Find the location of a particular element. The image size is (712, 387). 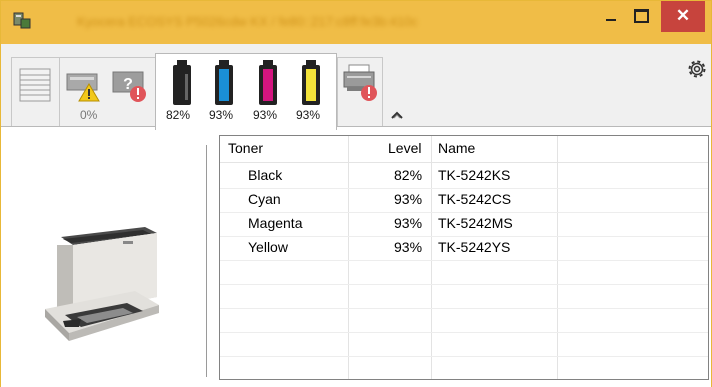

toner-tab: 82% 93% 93% 93% is located at coordinates (246, 91).